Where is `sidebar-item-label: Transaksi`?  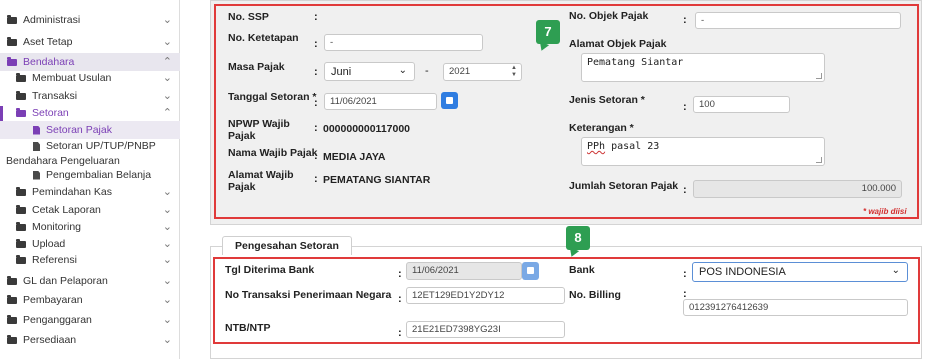 sidebar-item-label: Transaksi is located at coordinates (55, 96).